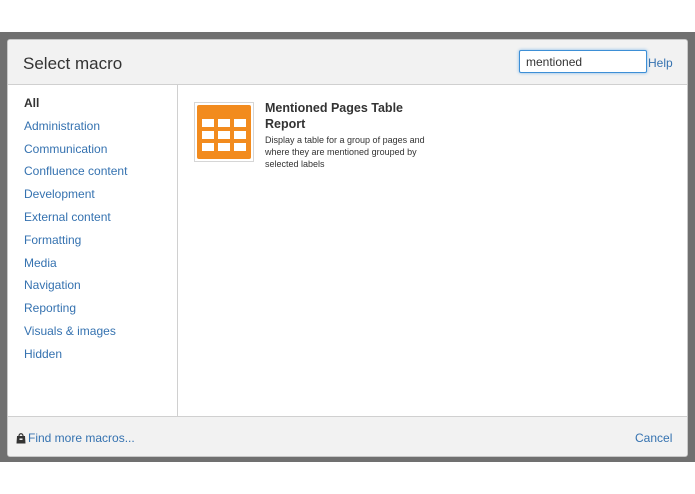 The width and height of the screenshot is (695, 494). What do you see at coordinates (100, 221) in the screenshot?
I see `category-external-content: External content` at bounding box center [100, 221].